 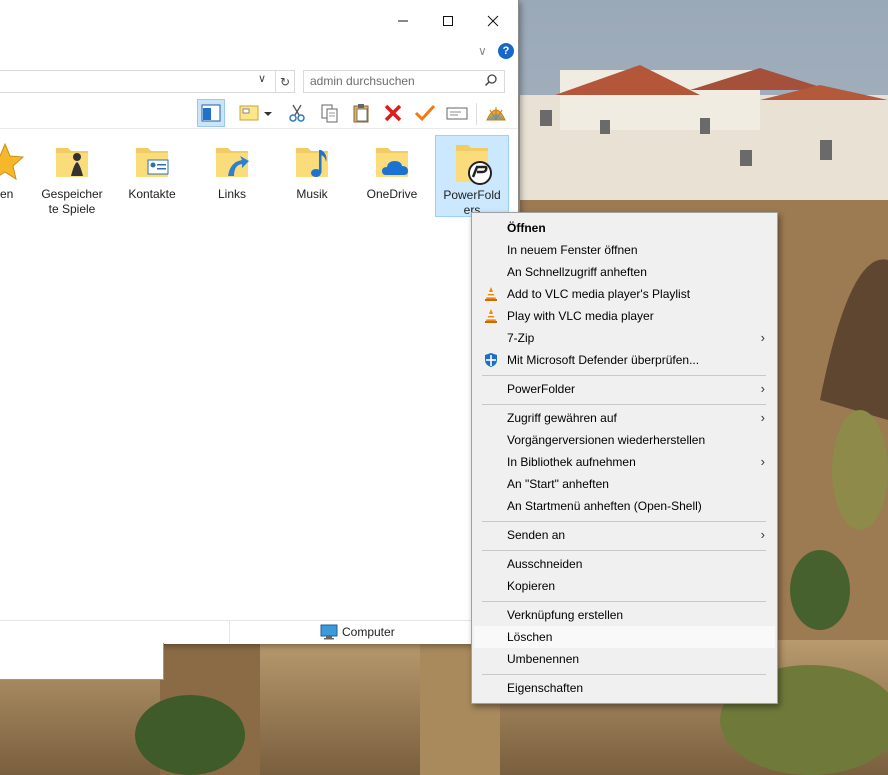 I want to click on menu-item-label: Eigenschaften, so click(x=545, y=688).